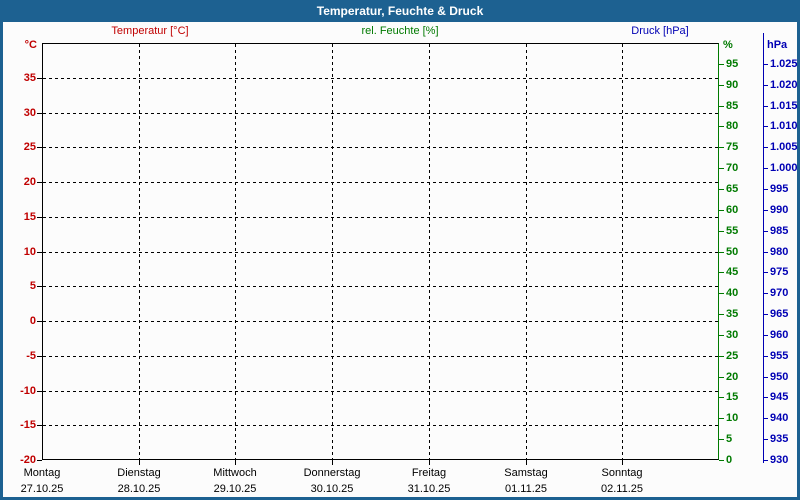  What do you see at coordinates (28, 425) in the screenshot?
I see `temperature-tick-label: -15` at bounding box center [28, 425].